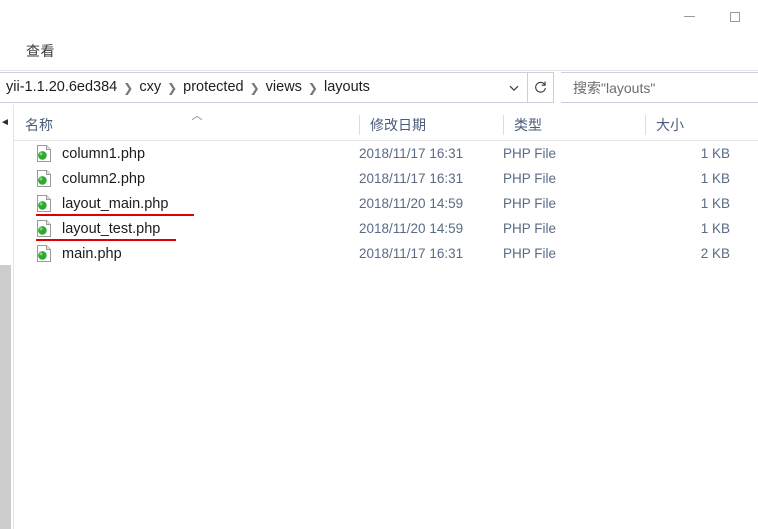 The image size is (758, 529). I want to click on file-name-label: column1.php, so click(104, 153).